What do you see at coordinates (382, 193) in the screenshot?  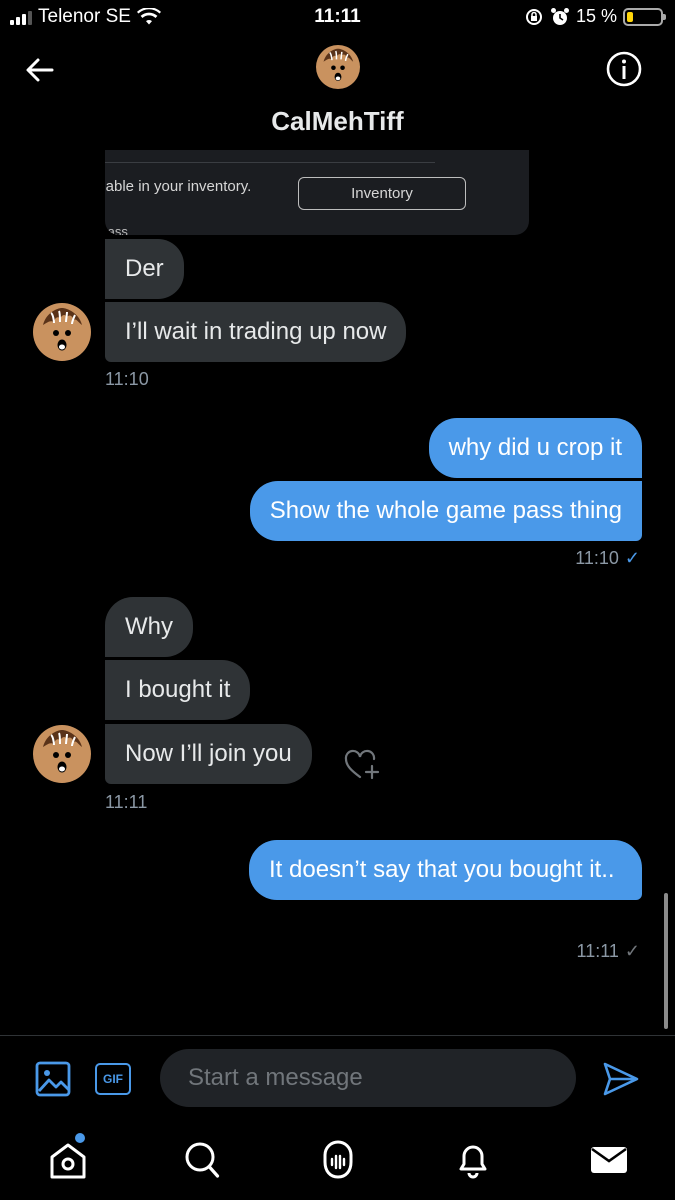 I see `inventory-button: Inventory` at bounding box center [382, 193].